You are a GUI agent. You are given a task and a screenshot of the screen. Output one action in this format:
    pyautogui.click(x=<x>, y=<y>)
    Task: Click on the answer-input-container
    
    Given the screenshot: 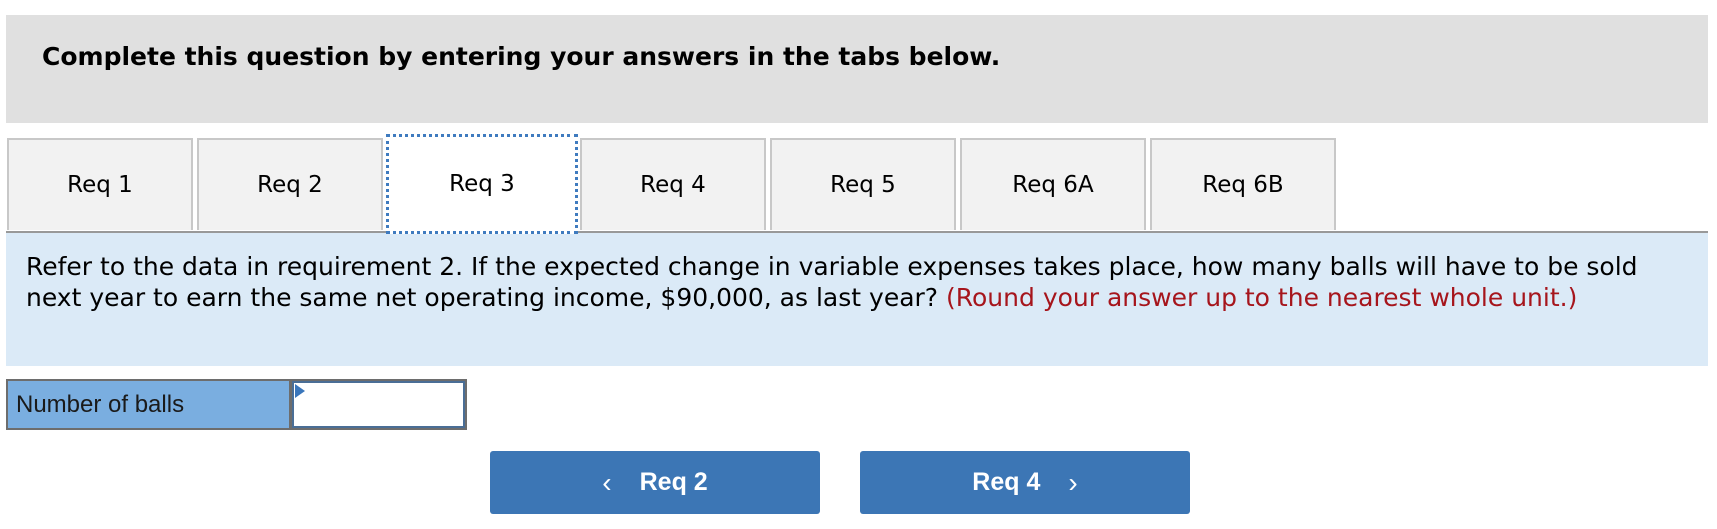 What is the action you would take?
    pyautogui.click(x=378, y=404)
    